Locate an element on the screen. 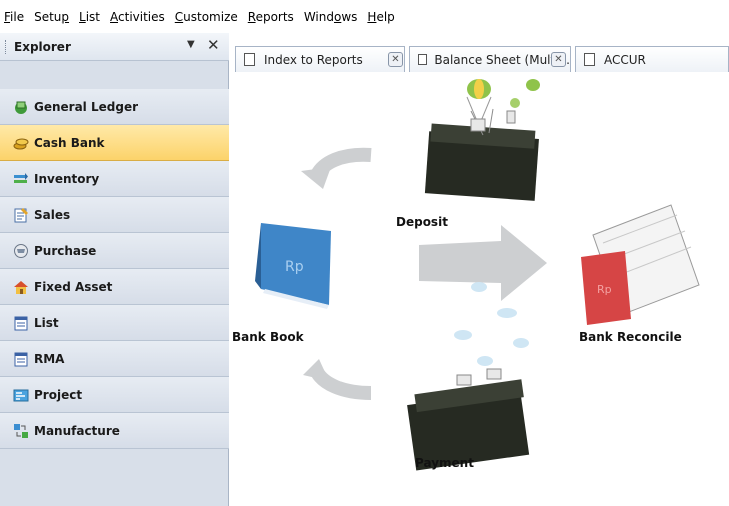  module-label: Inventory is located at coordinates (67, 178).